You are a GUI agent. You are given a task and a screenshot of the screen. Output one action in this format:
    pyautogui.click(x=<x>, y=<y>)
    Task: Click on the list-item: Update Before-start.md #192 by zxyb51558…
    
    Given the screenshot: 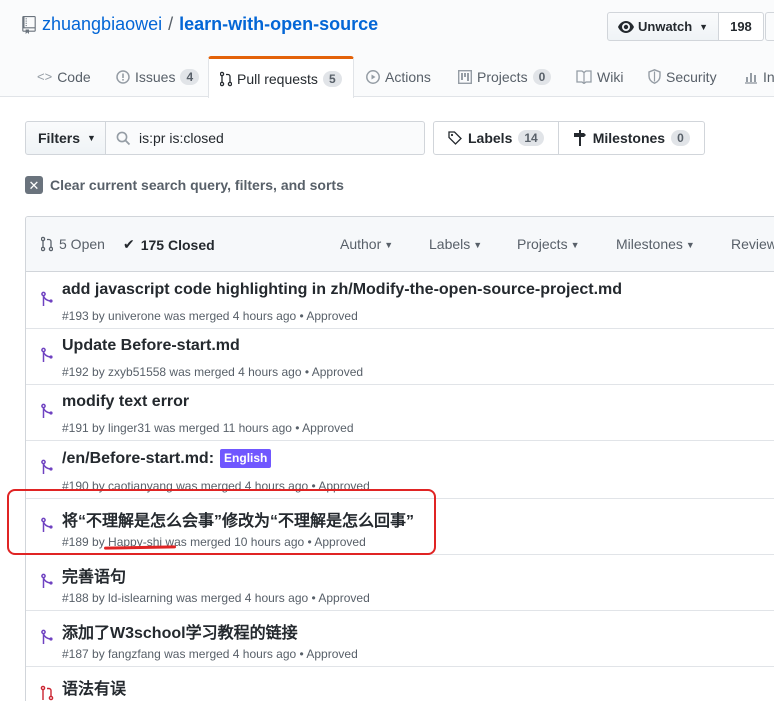 What is the action you would take?
    pyautogui.click(x=400, y=357)
    